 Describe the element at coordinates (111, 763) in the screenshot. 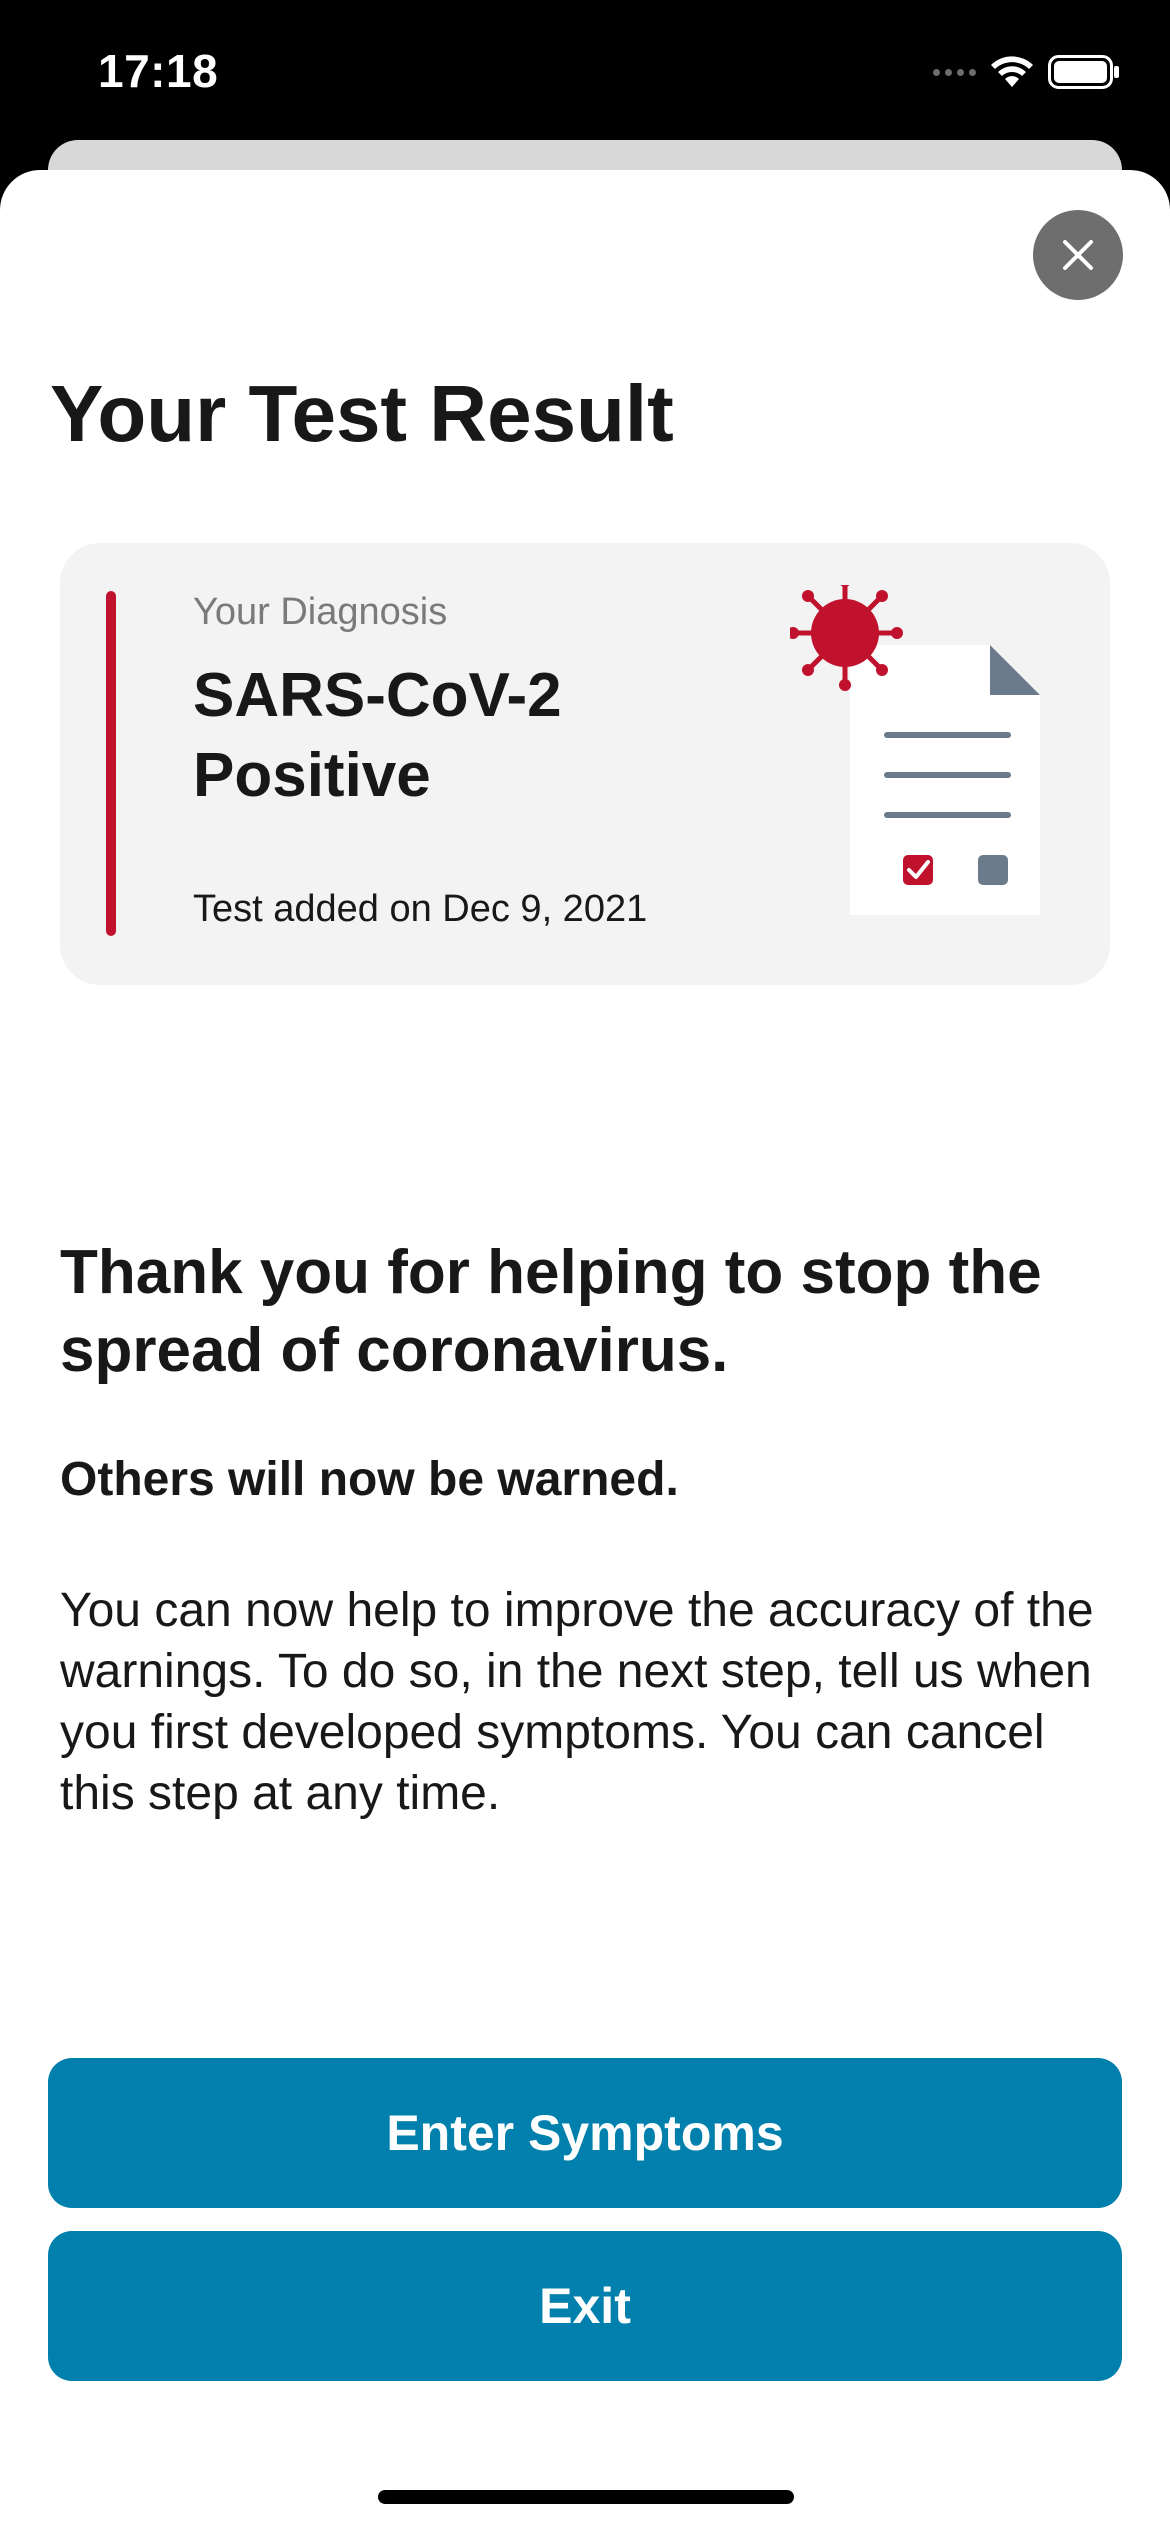

I see `diagnosis-accent-bar` at that location.